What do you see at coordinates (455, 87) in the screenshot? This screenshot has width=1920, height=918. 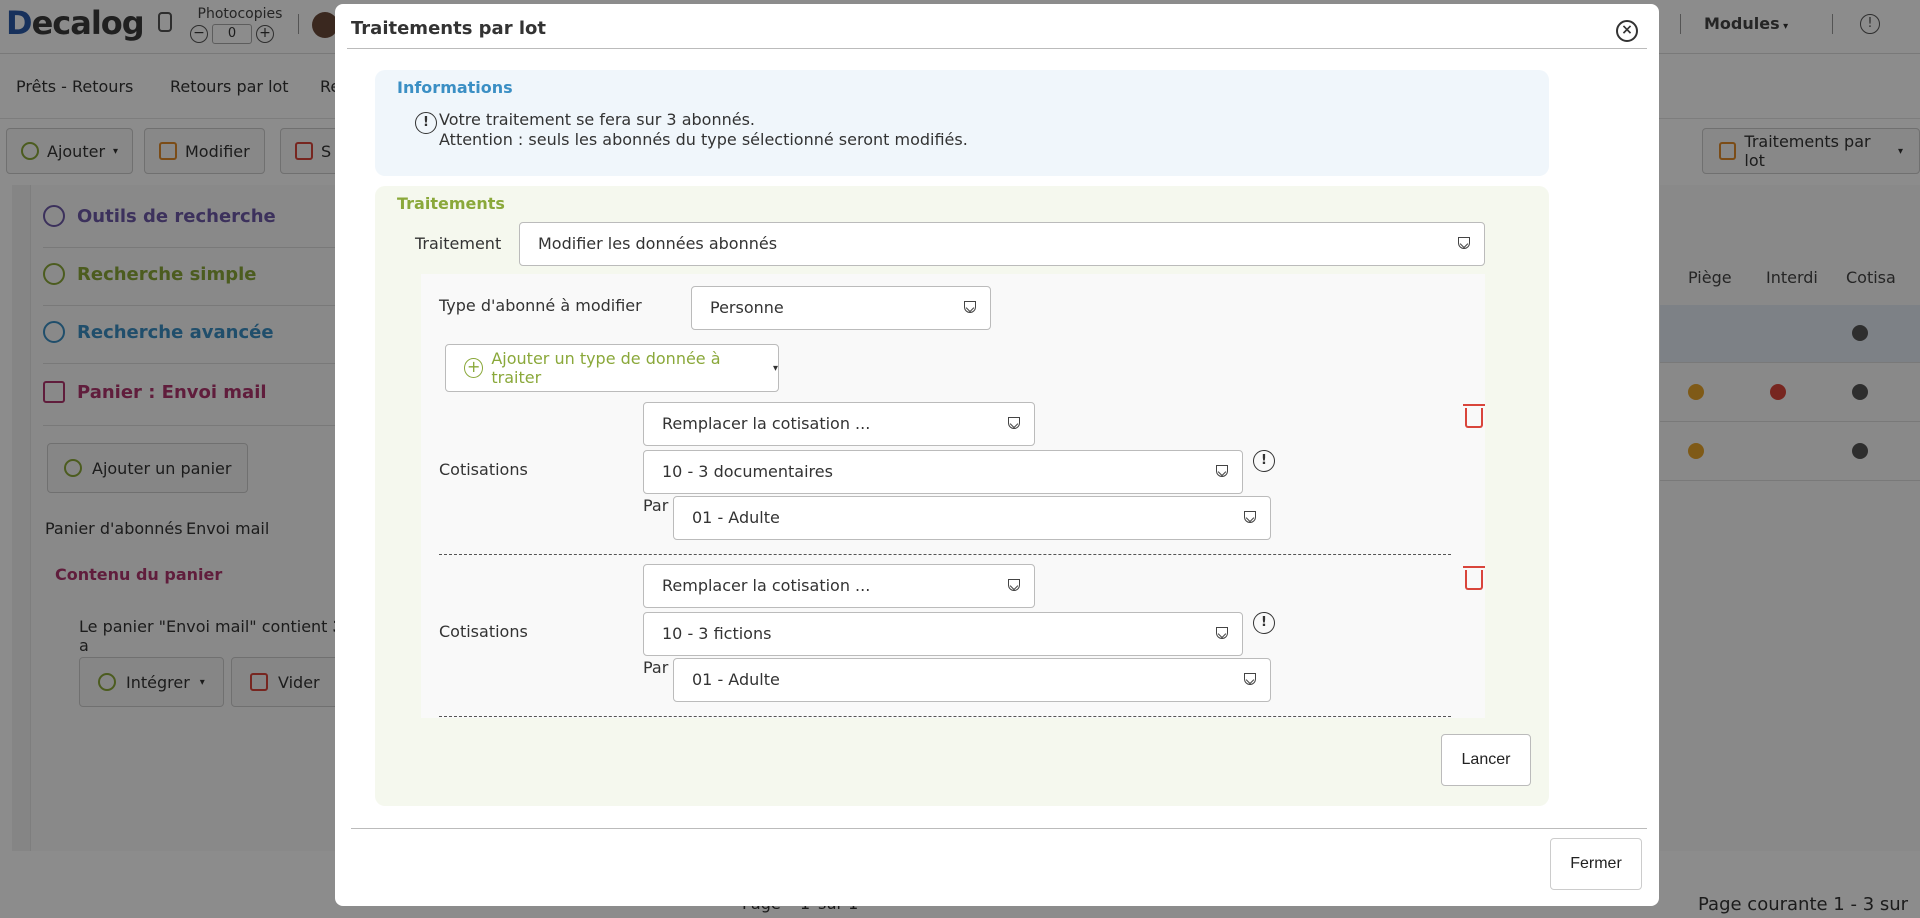 I see `info-title: Informations` at bounding box center [455, 87].